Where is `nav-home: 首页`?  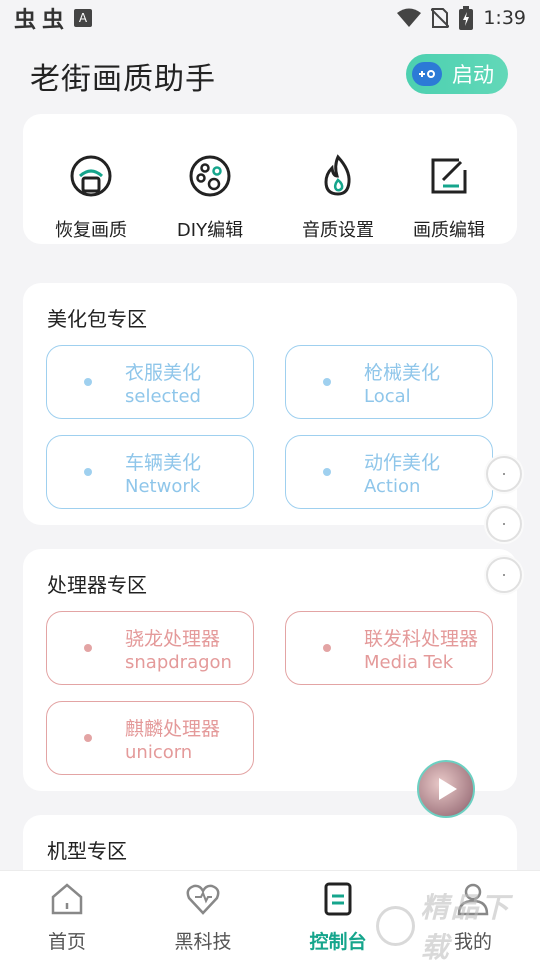 nav-home: 首页 is located at coordinates (67, 917).